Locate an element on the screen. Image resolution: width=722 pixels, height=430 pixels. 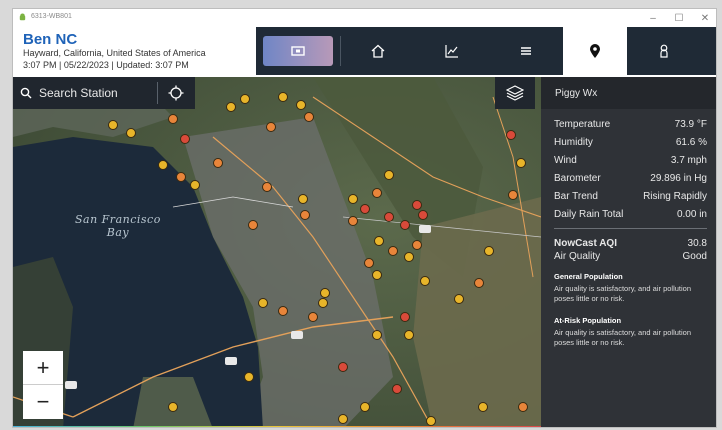
chart-icon is located at coordinates (451, 51).